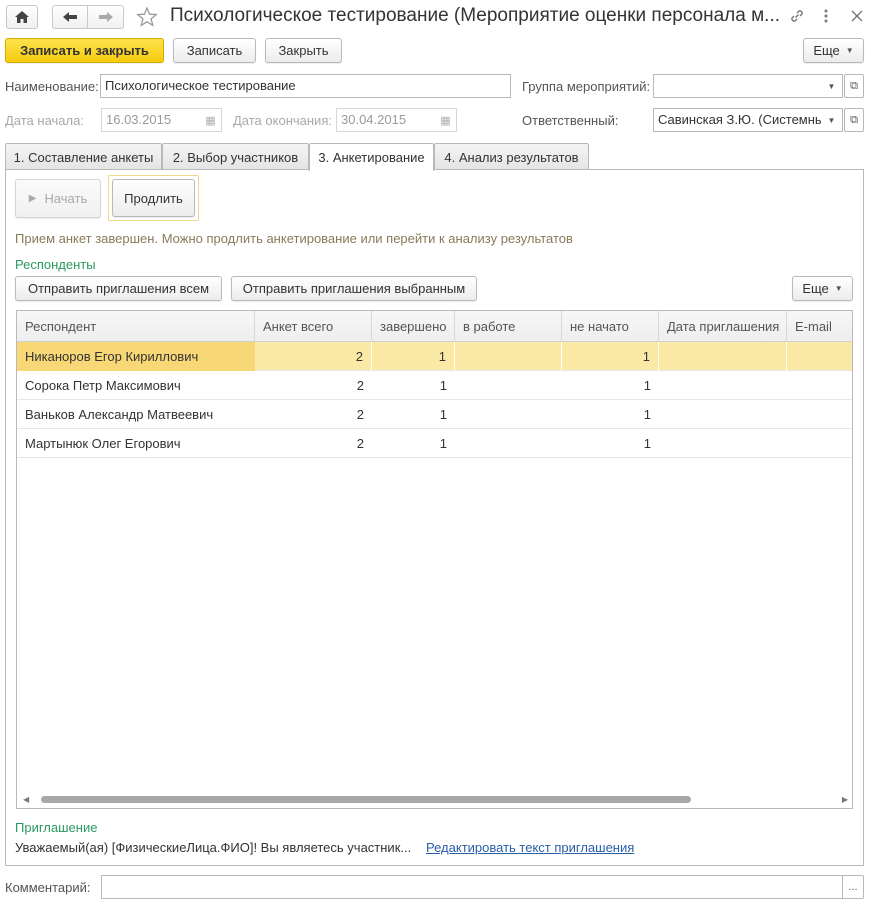  I want to click on comment-input, so click(472, 887).